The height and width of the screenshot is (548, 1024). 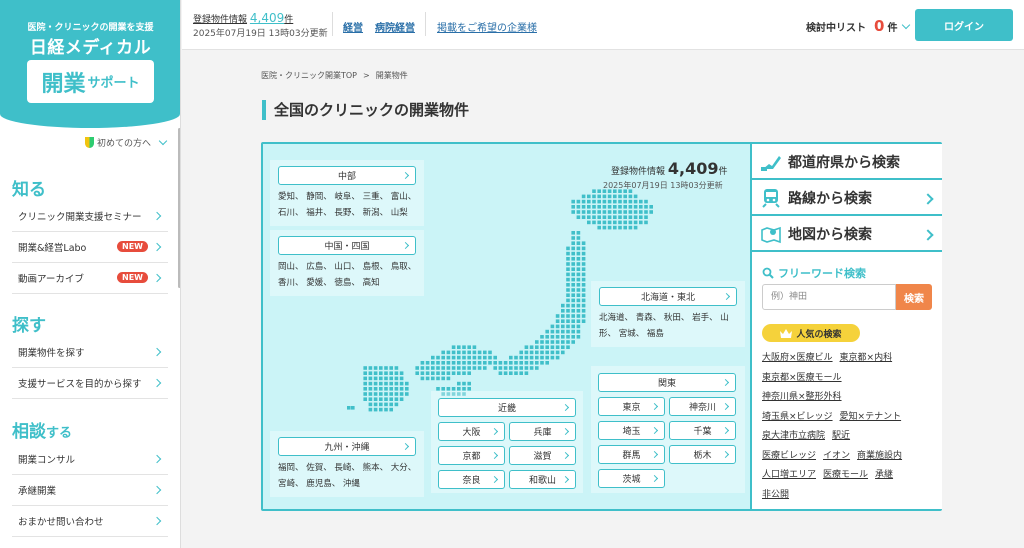 I want to click on pref-button-ibaraki: 茨城, so click(x=631, y=478).